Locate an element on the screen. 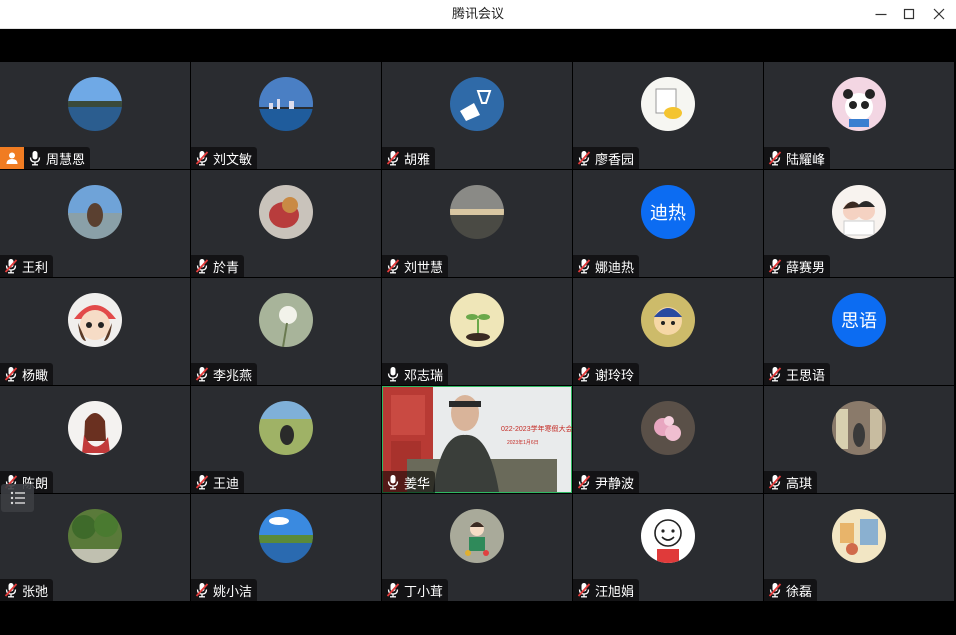  participant-tile: 於青 is located at coordinates (286, 223).